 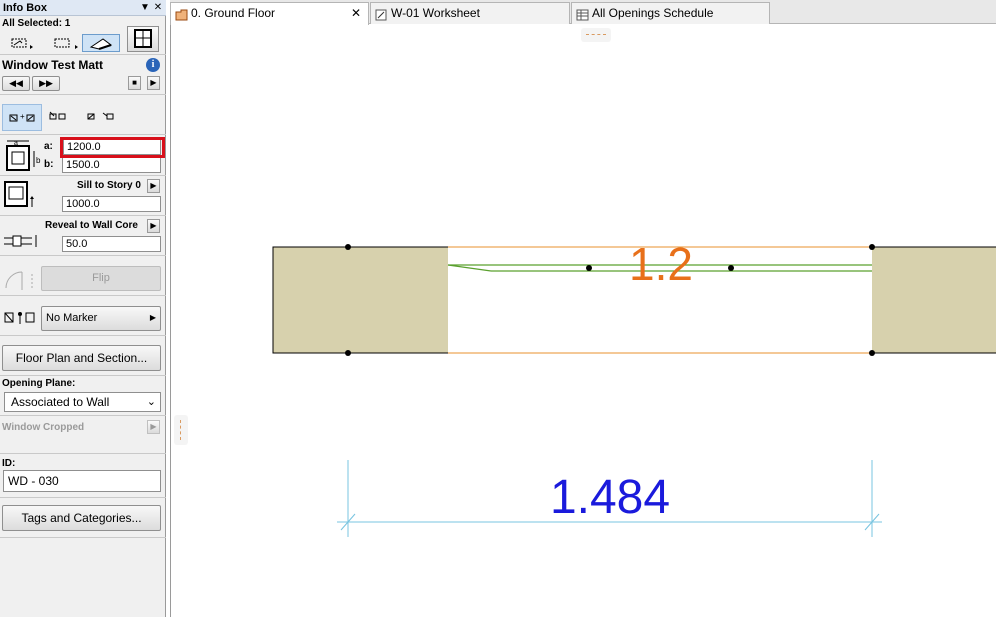 I want to click on marker-dropdown: No Marker ▶, so click(x=101, y=318).